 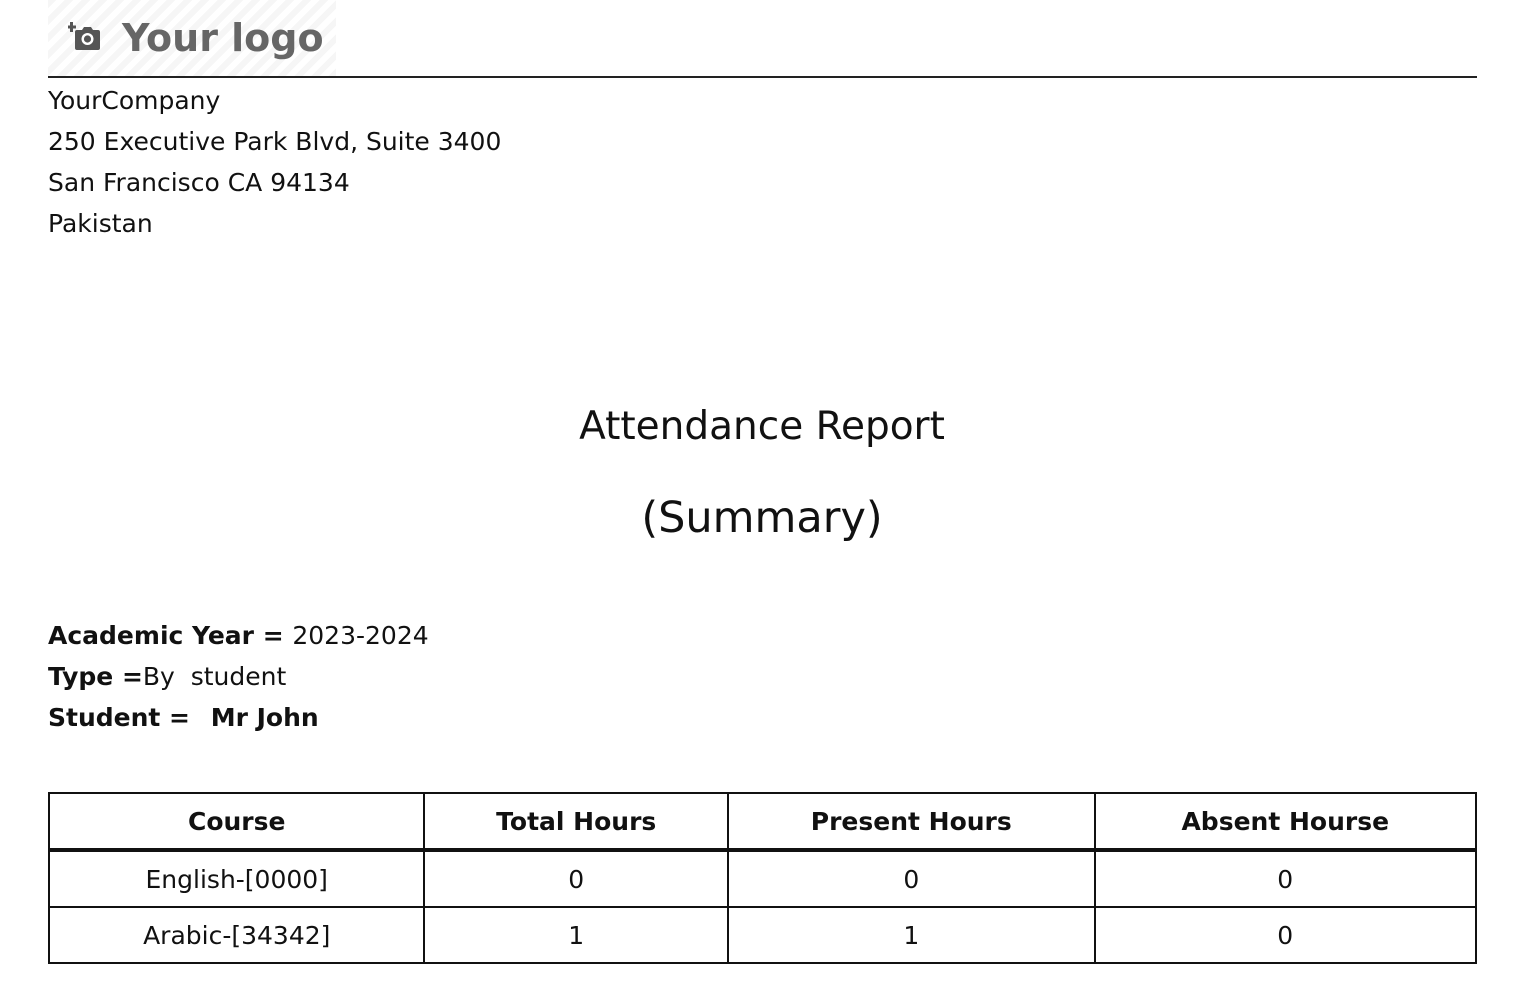 I want to click on table-row: English-[0000] 0 0 0, so click(x=762, y=878).